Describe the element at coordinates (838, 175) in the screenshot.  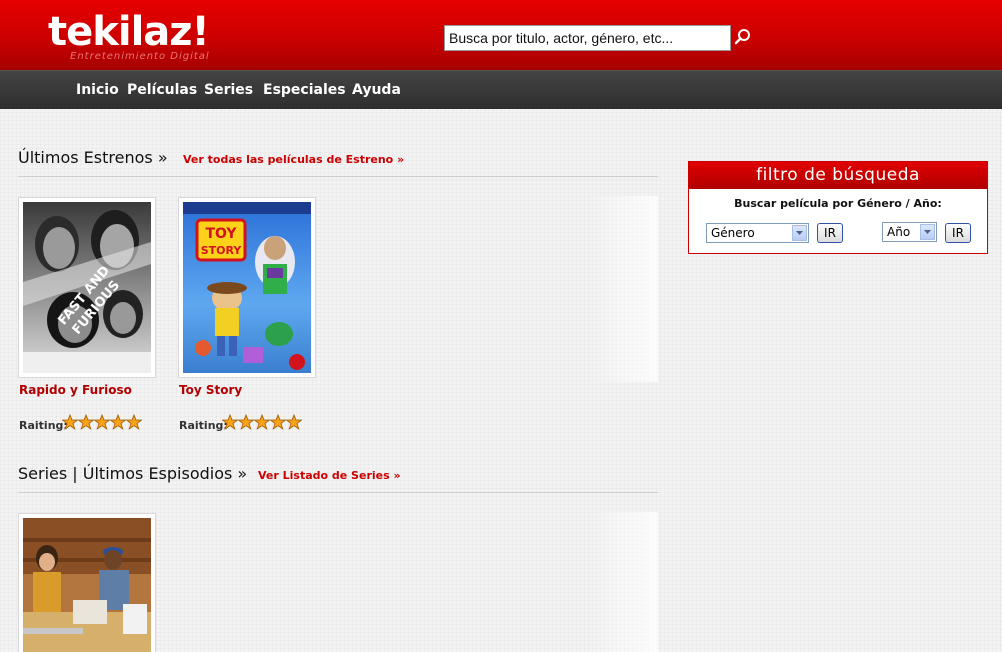
I see `filter-title: filtro de búsqueda` at that location.